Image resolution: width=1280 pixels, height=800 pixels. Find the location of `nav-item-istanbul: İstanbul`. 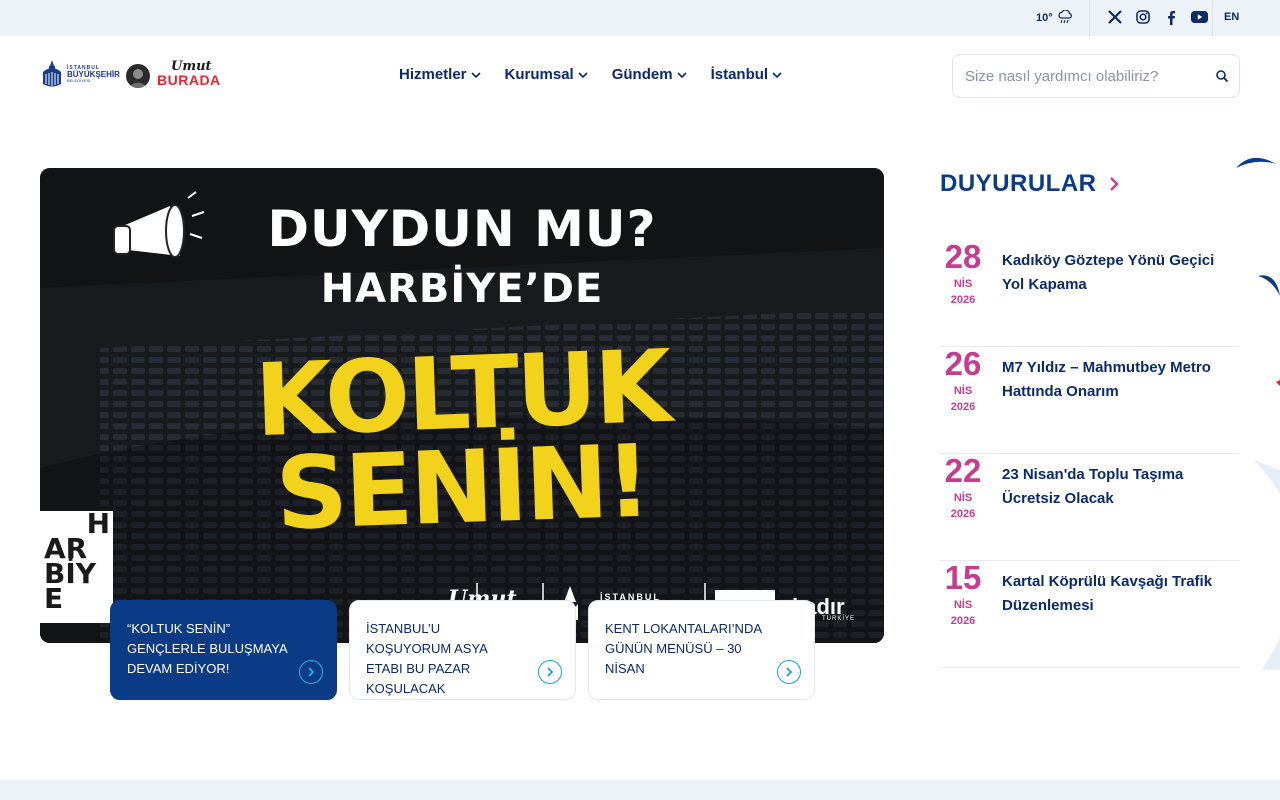

nav-item-istanbul: İstanbul is located at coordinates (747, 74).